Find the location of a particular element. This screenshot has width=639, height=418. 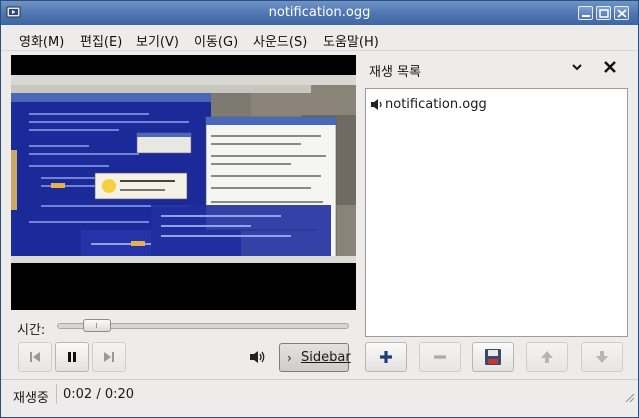

chevron-down-icon is located at coordinates (577, 67).